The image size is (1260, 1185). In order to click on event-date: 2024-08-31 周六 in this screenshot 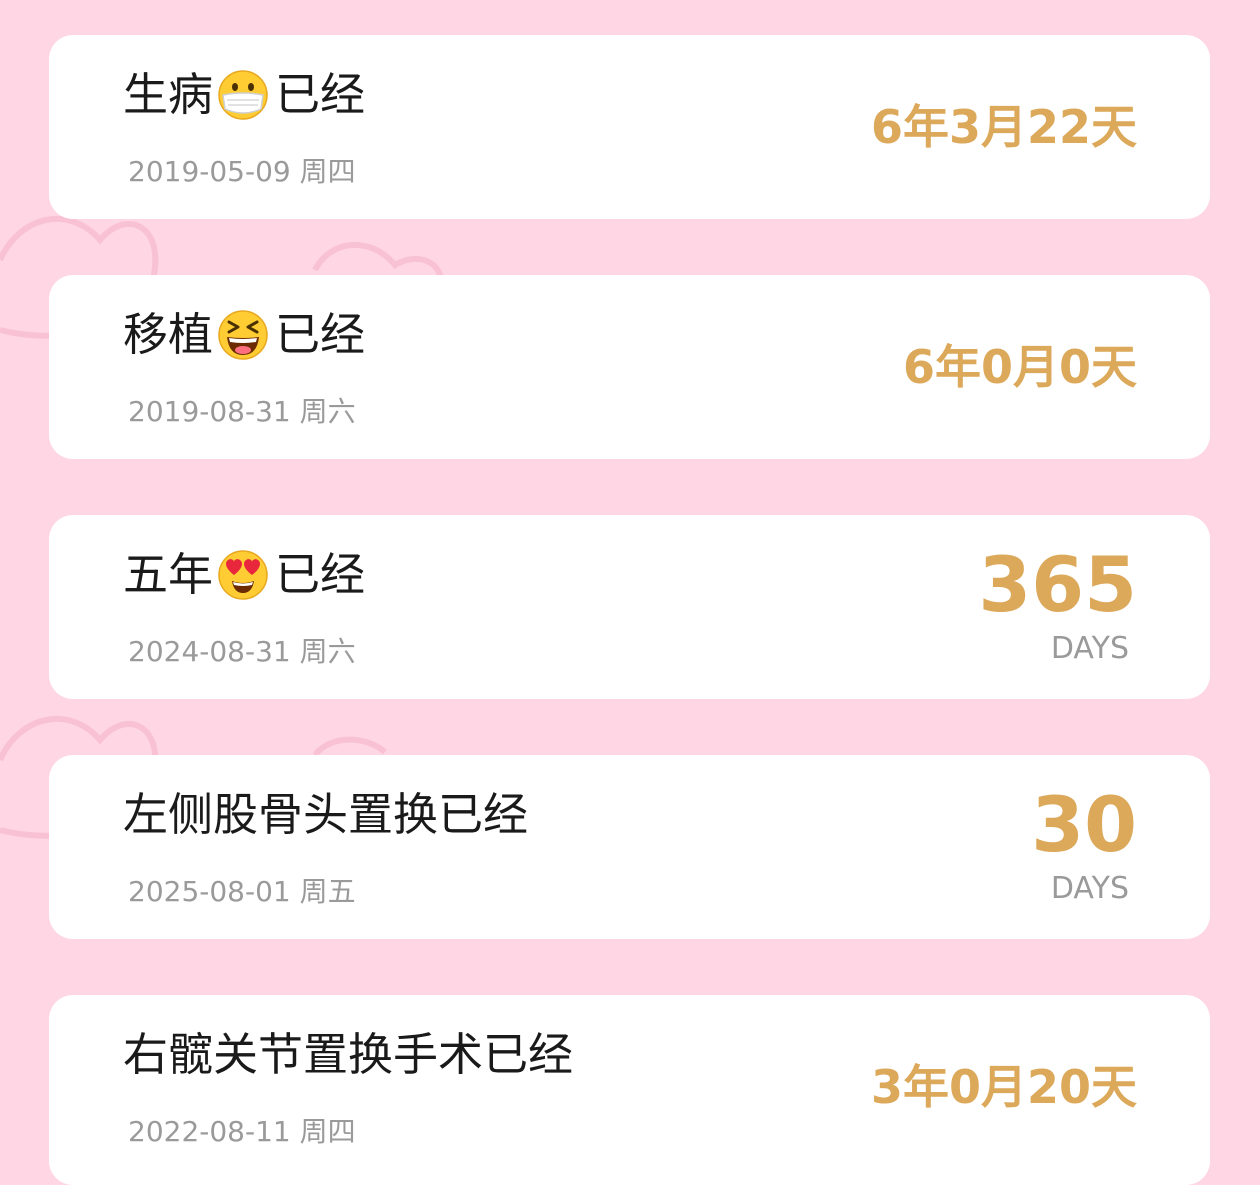, I will do `click(242, 651)`.